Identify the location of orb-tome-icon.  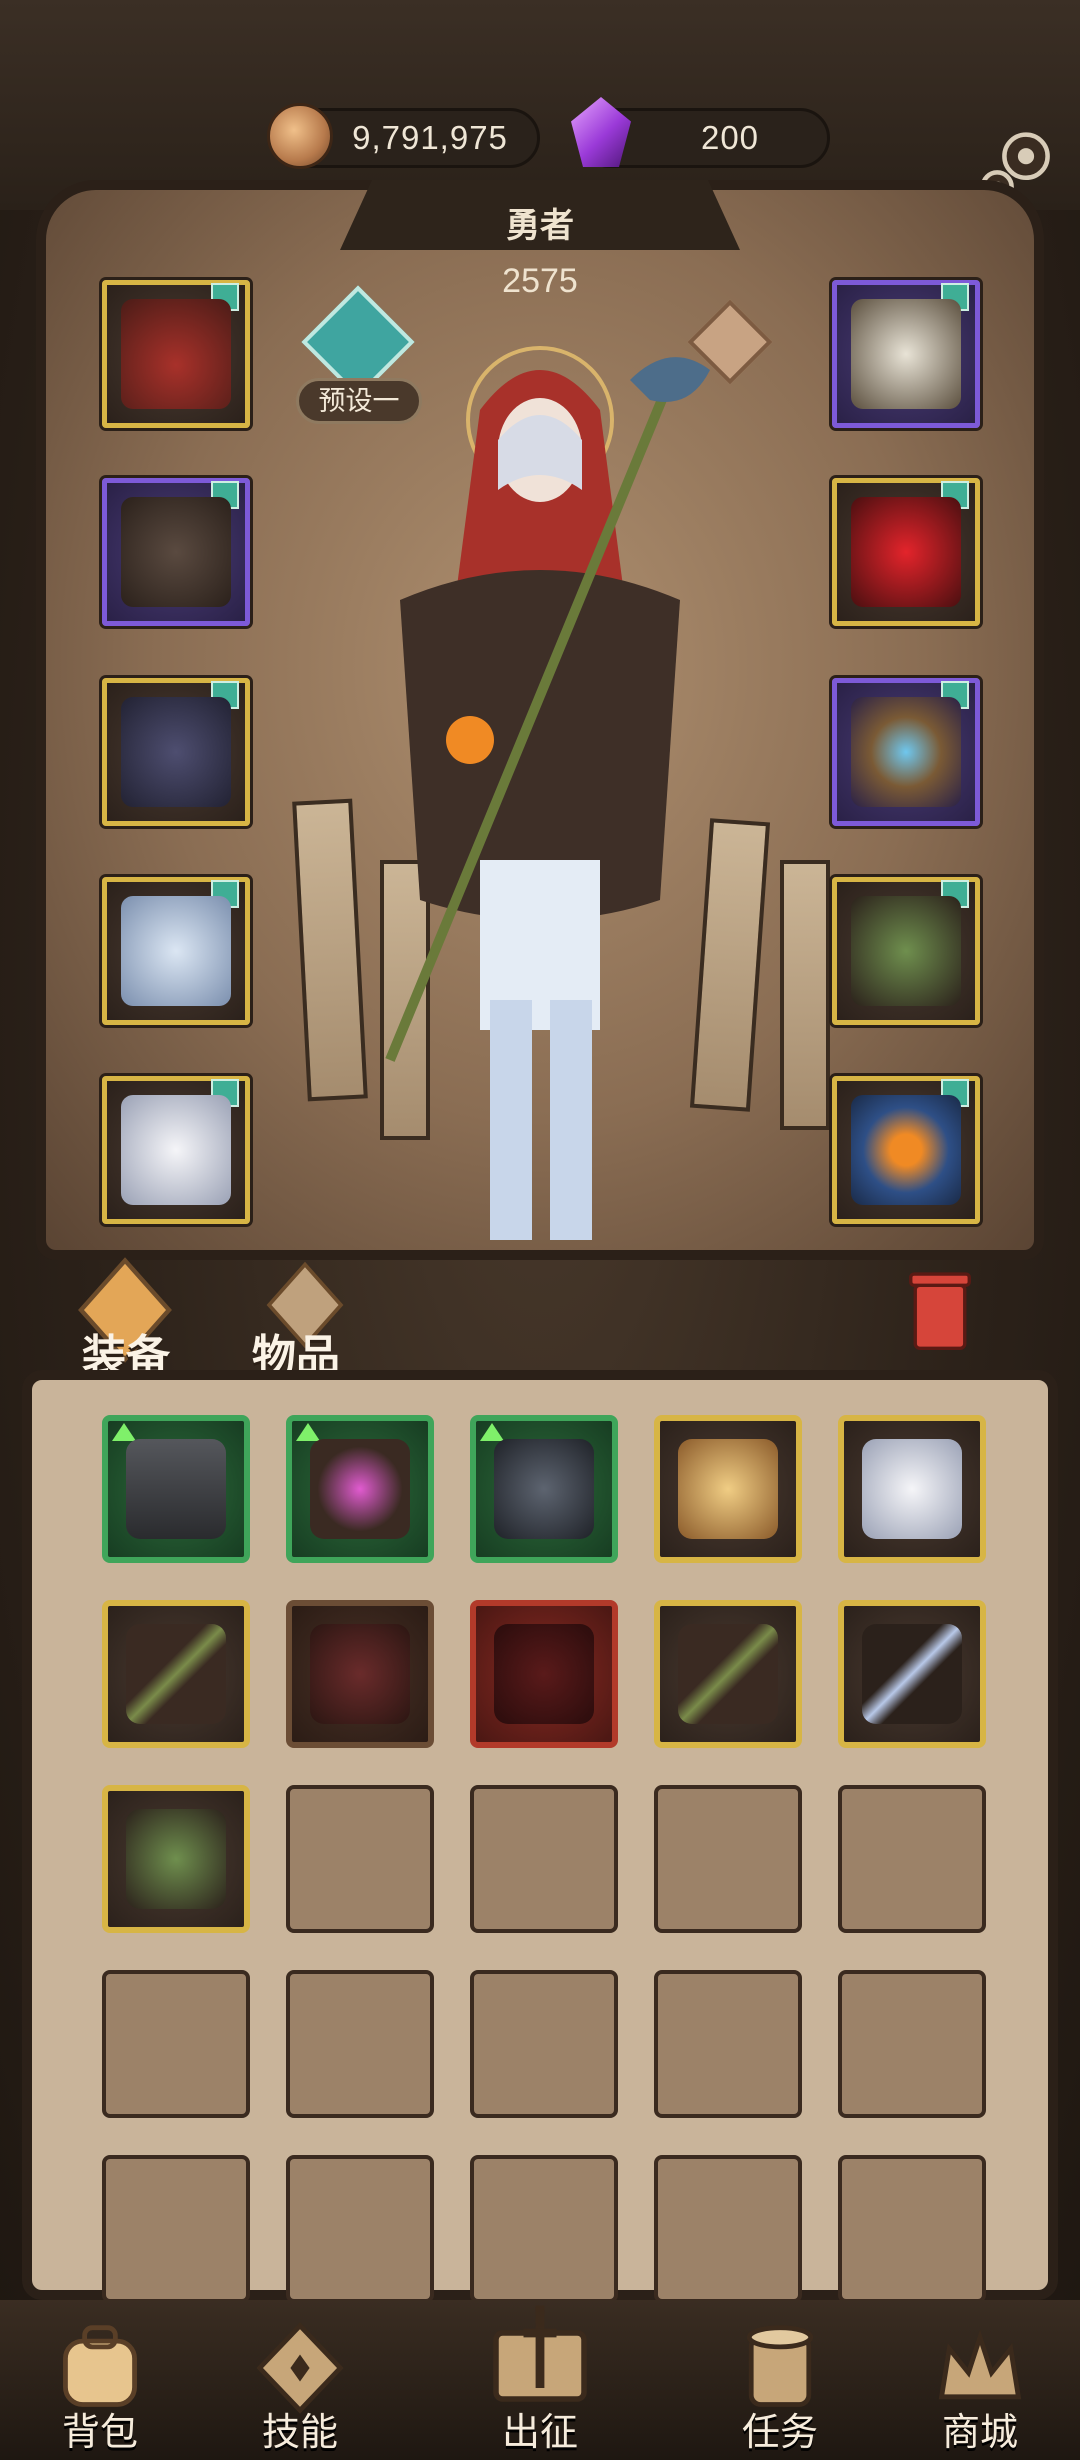
(906, 1150).